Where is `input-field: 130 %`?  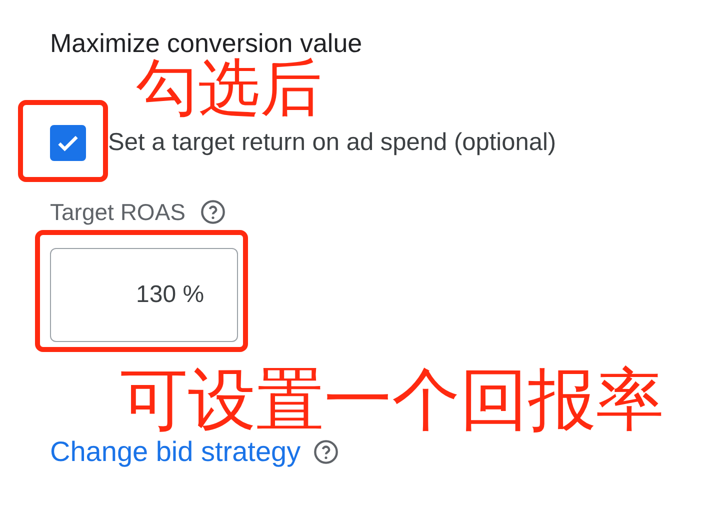
input-field: 130 % is located at coordinates (144, 295).